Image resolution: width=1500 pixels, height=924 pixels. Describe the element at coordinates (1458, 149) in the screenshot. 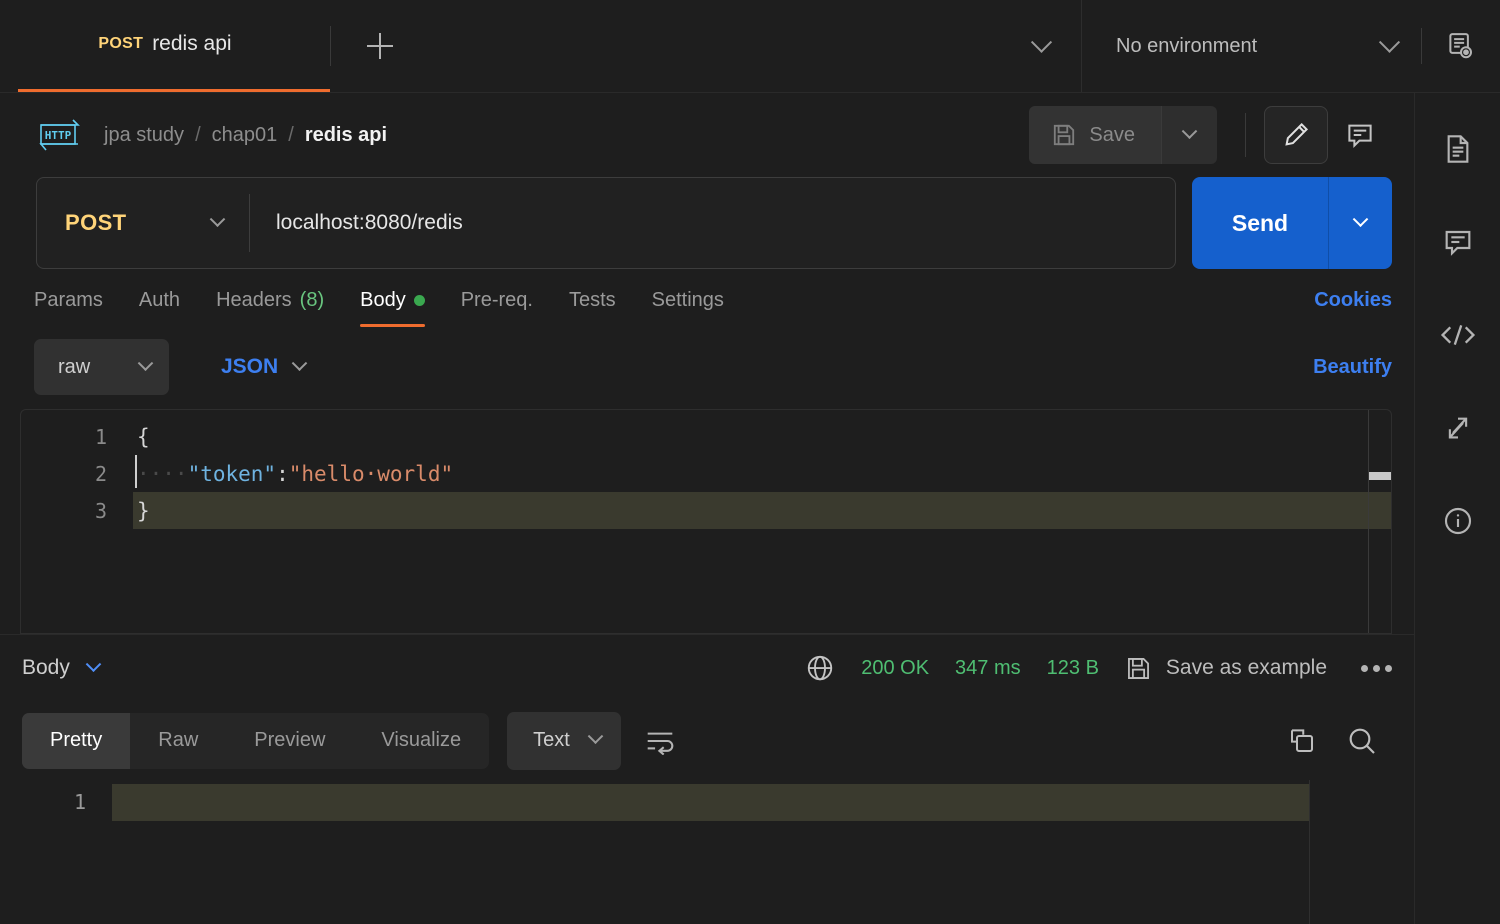

I see `sidebar-item-documentation` at that location.